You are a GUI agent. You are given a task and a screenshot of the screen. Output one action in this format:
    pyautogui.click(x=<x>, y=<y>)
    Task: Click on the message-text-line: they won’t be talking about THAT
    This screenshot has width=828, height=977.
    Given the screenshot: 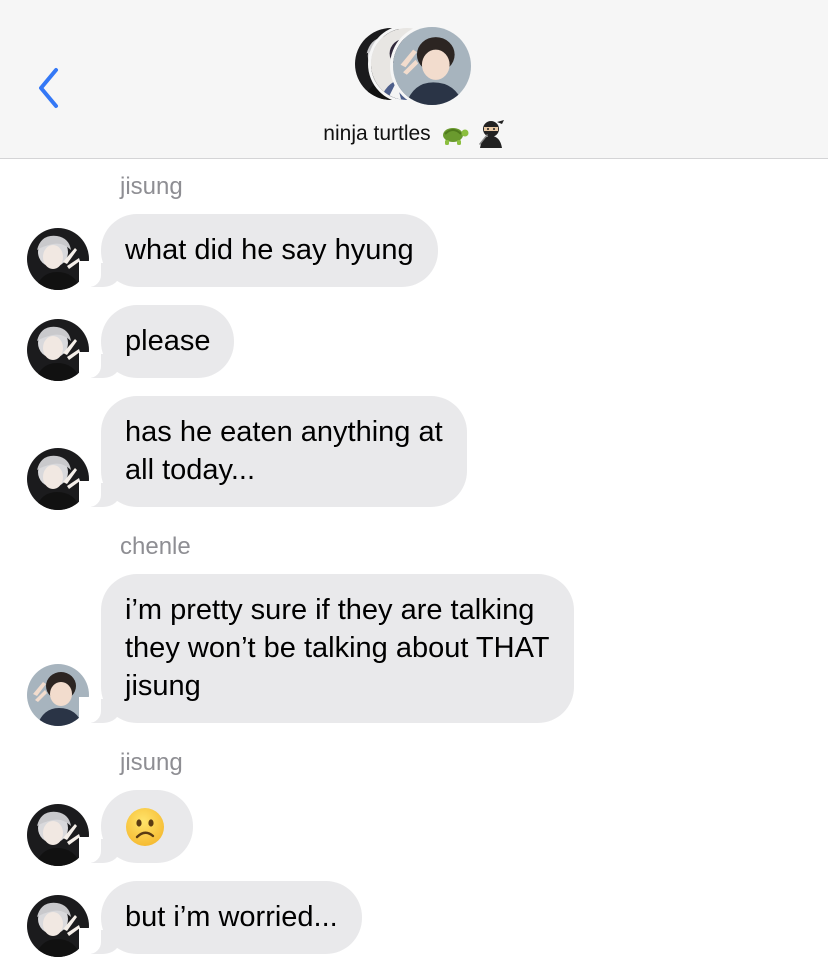 What is the action you would take?
    pyautogui.click(x=337, y=648)
    